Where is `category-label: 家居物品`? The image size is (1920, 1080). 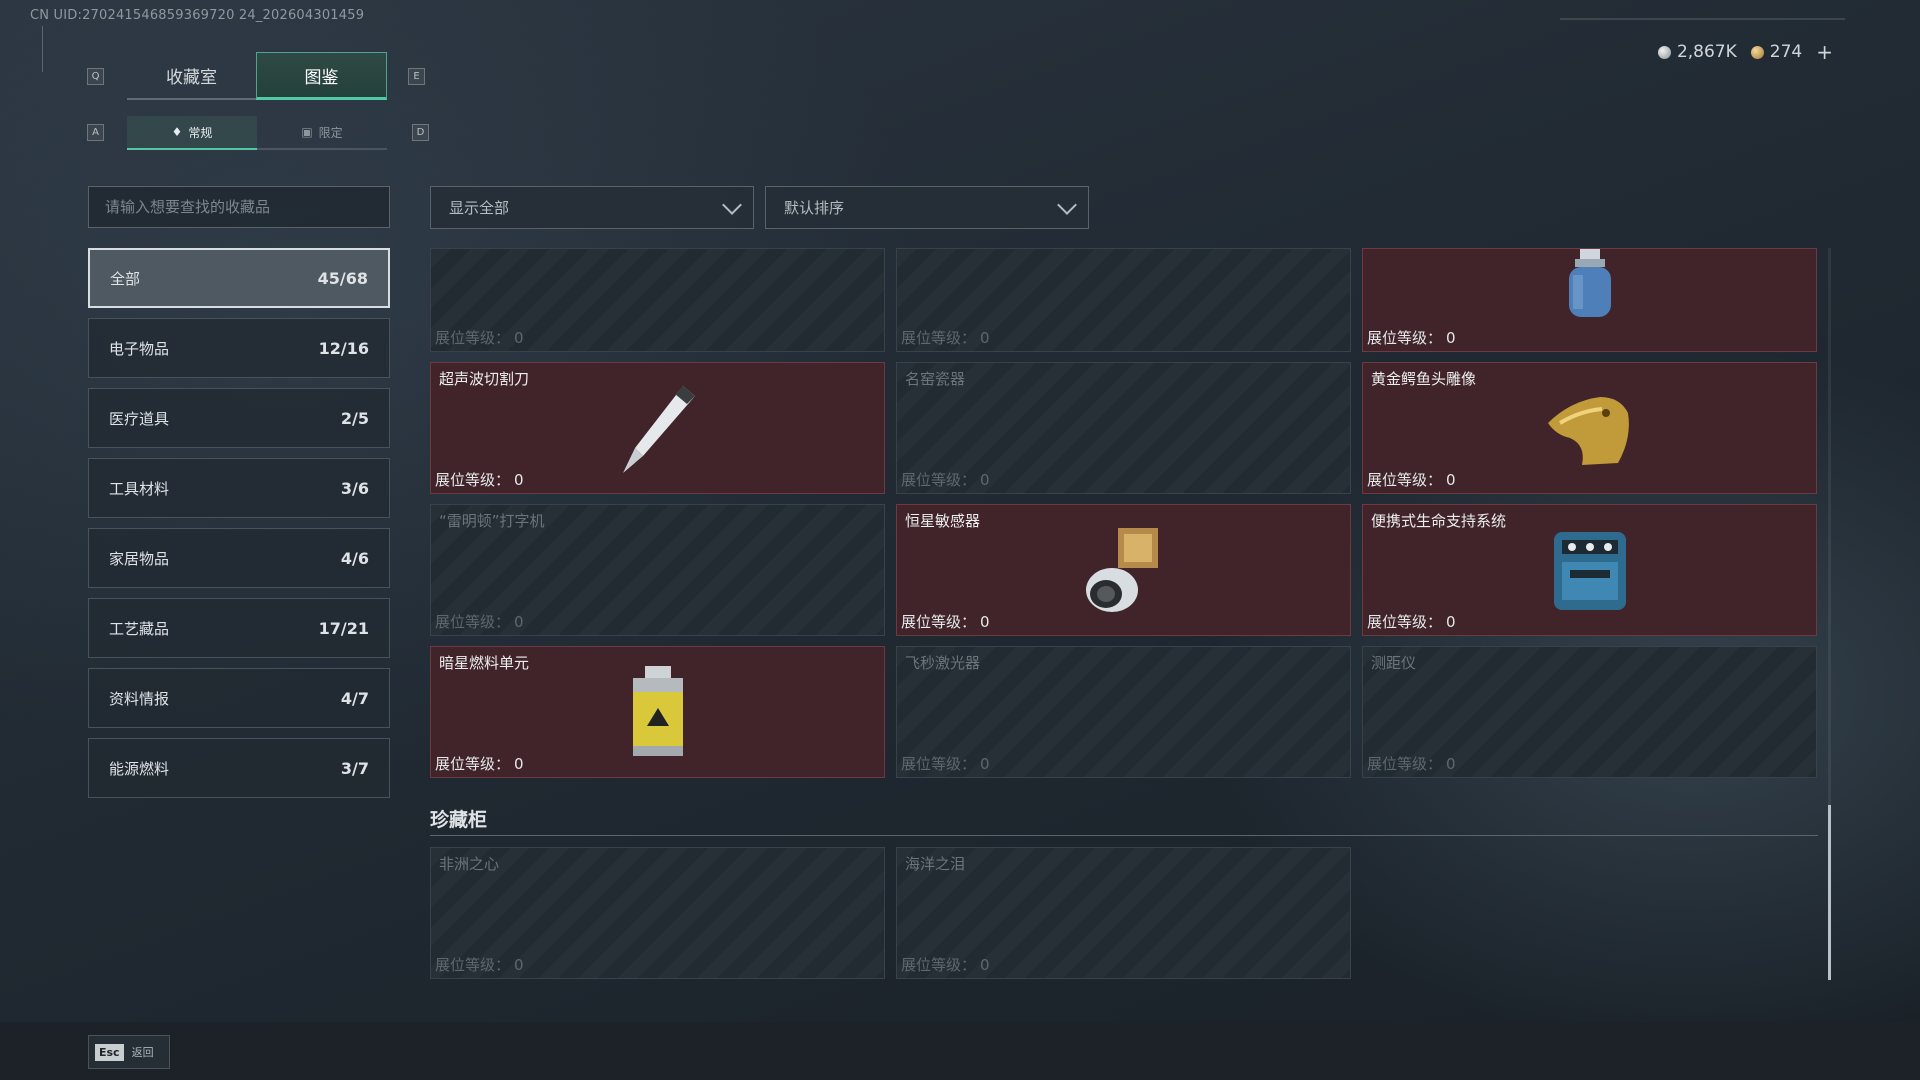
category-label: 家居物品 is located at coordinates (139, 558).